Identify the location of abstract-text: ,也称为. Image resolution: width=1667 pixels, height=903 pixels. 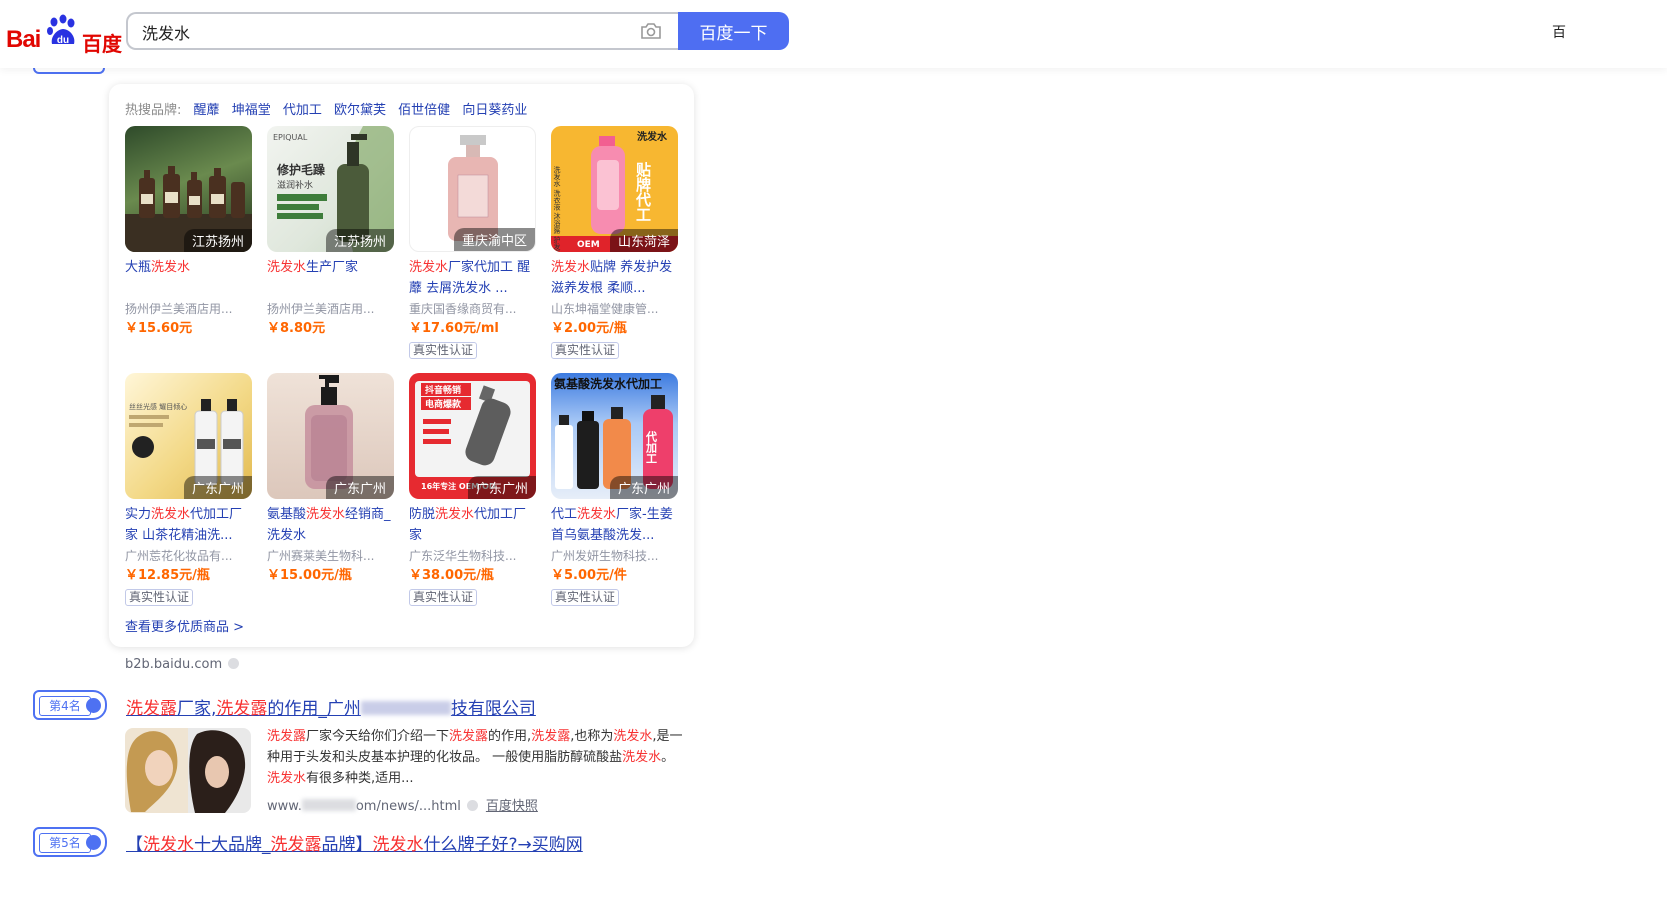
(592, 736).